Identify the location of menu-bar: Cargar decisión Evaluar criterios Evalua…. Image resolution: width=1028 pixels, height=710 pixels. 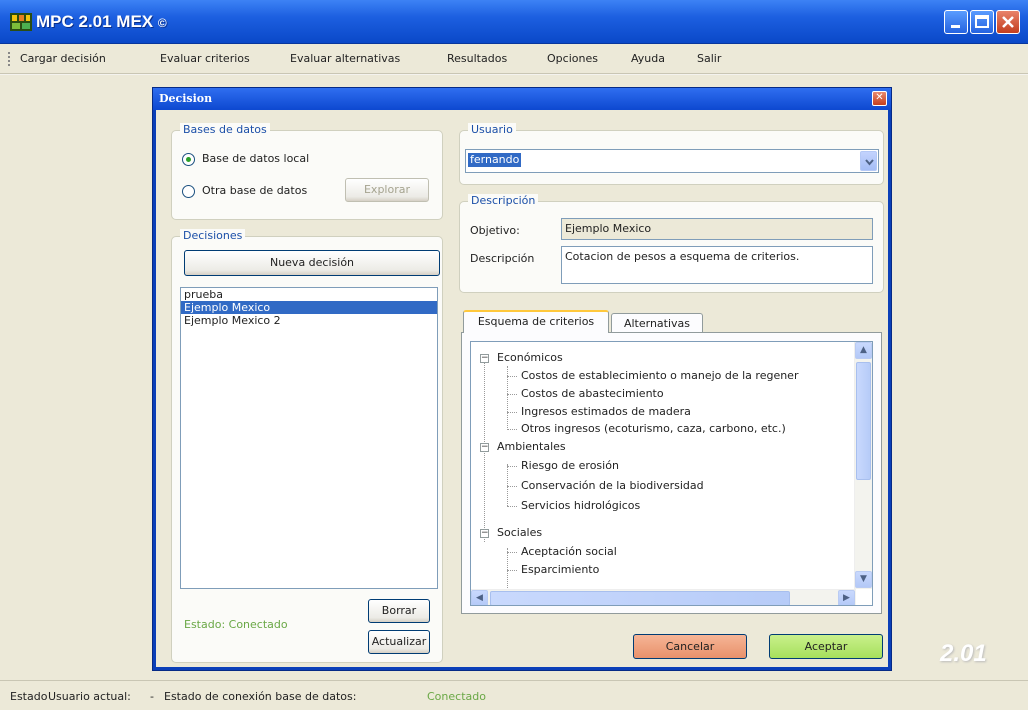
(514, 59).